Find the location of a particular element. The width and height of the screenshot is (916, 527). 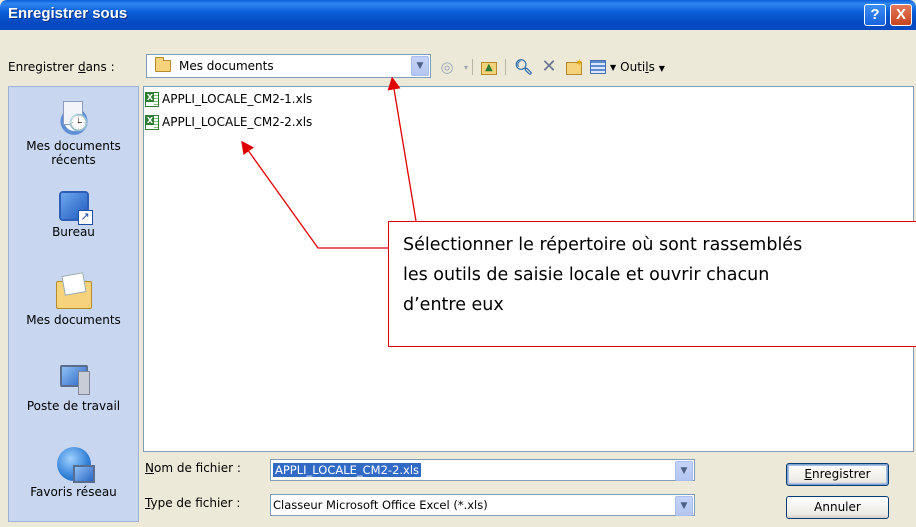

my-documents-icon is located at coordinates (73, 295).